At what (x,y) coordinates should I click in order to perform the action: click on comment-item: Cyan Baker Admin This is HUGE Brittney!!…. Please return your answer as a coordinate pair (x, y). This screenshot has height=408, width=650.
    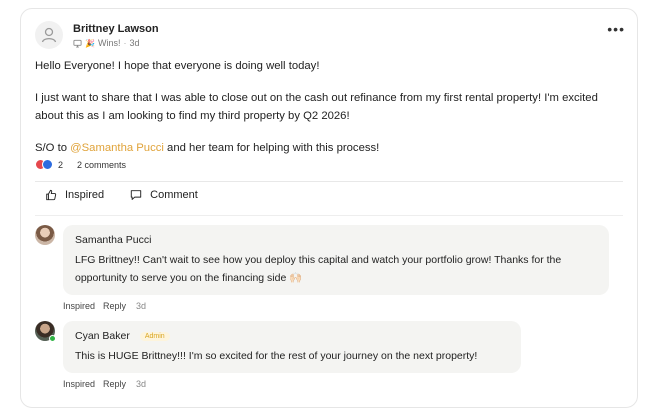
    Looking at the image, I should click on (278, 355).